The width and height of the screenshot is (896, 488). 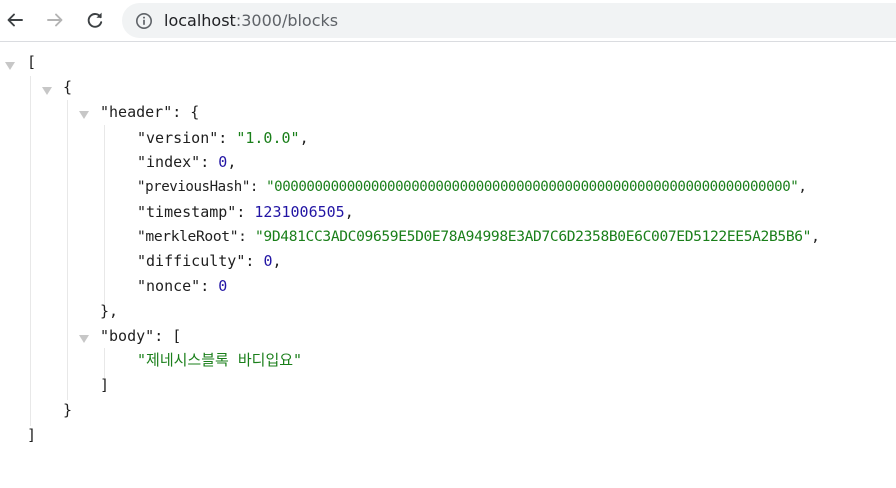 What do you see at coordinates (109, 311) in the screenshot?
I see `header-close: },` at bounding box center [109, 311].